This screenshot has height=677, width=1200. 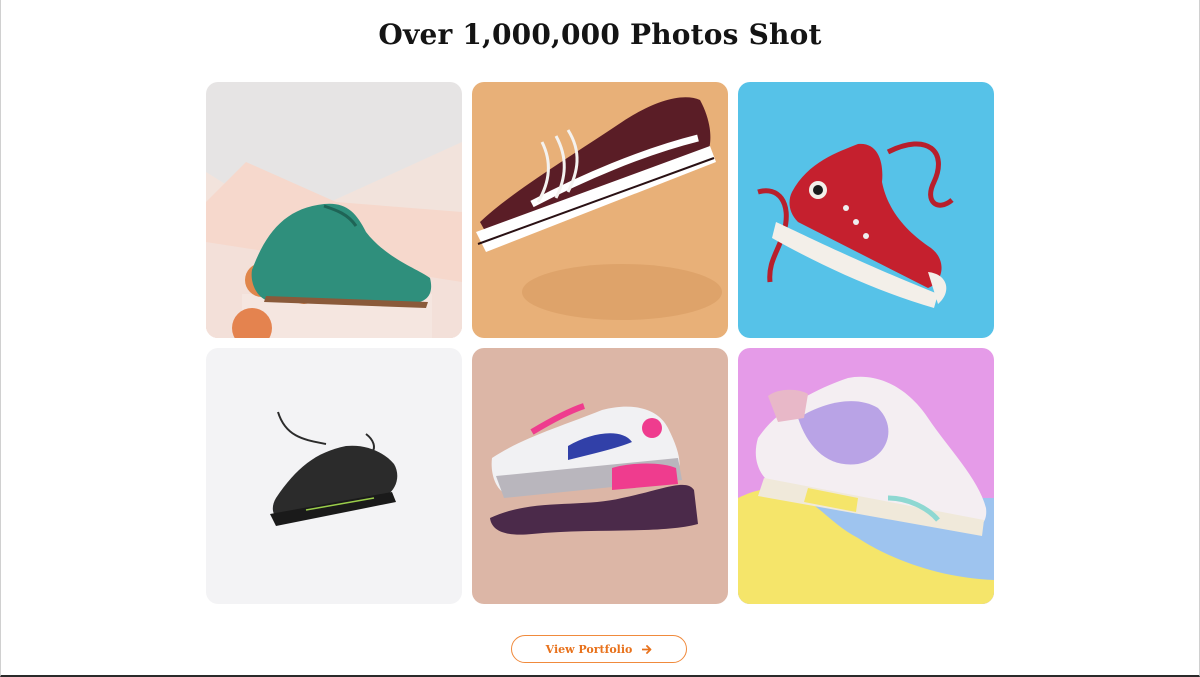 I want to click on gallery-photo-red-hightop, so click(x=866, y=210).